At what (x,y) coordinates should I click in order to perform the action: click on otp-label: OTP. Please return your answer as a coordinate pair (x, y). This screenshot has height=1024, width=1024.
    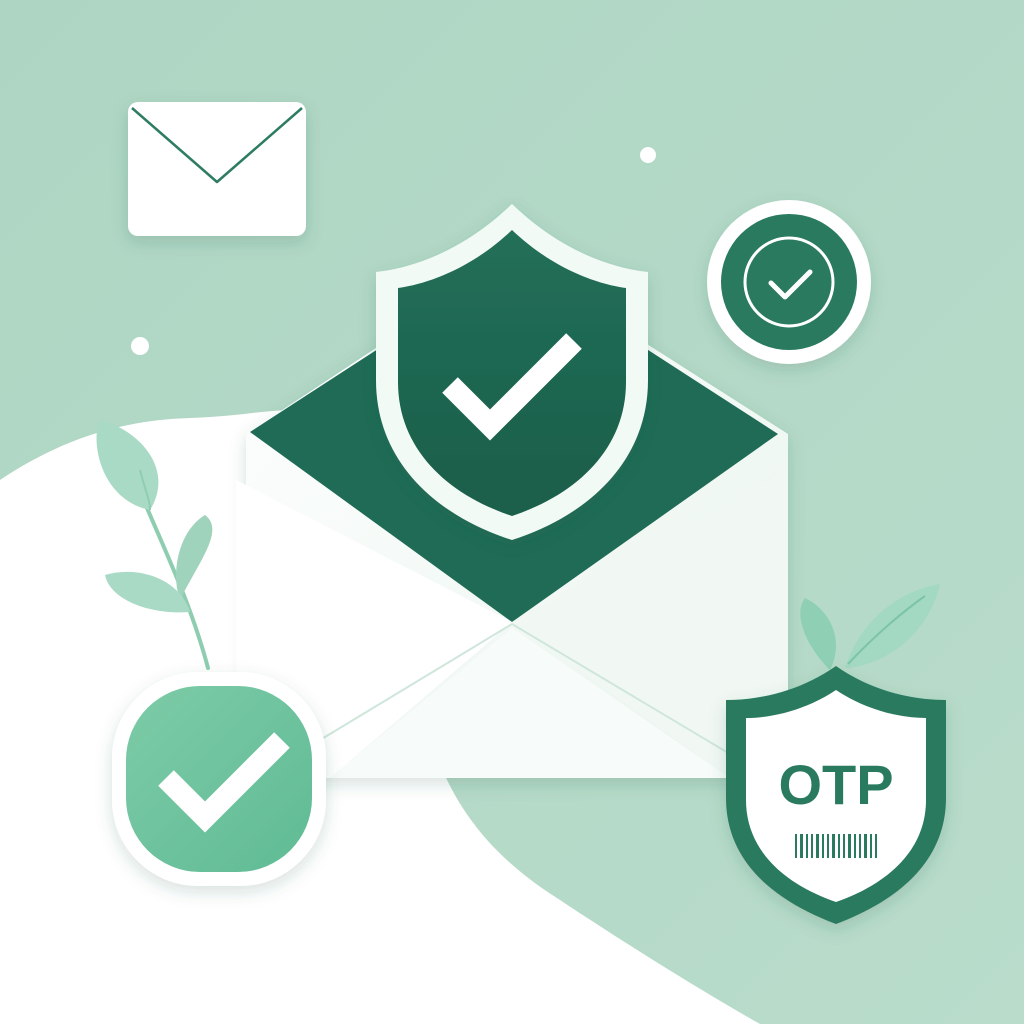
    Looking at the image, I should click on (835, 784).